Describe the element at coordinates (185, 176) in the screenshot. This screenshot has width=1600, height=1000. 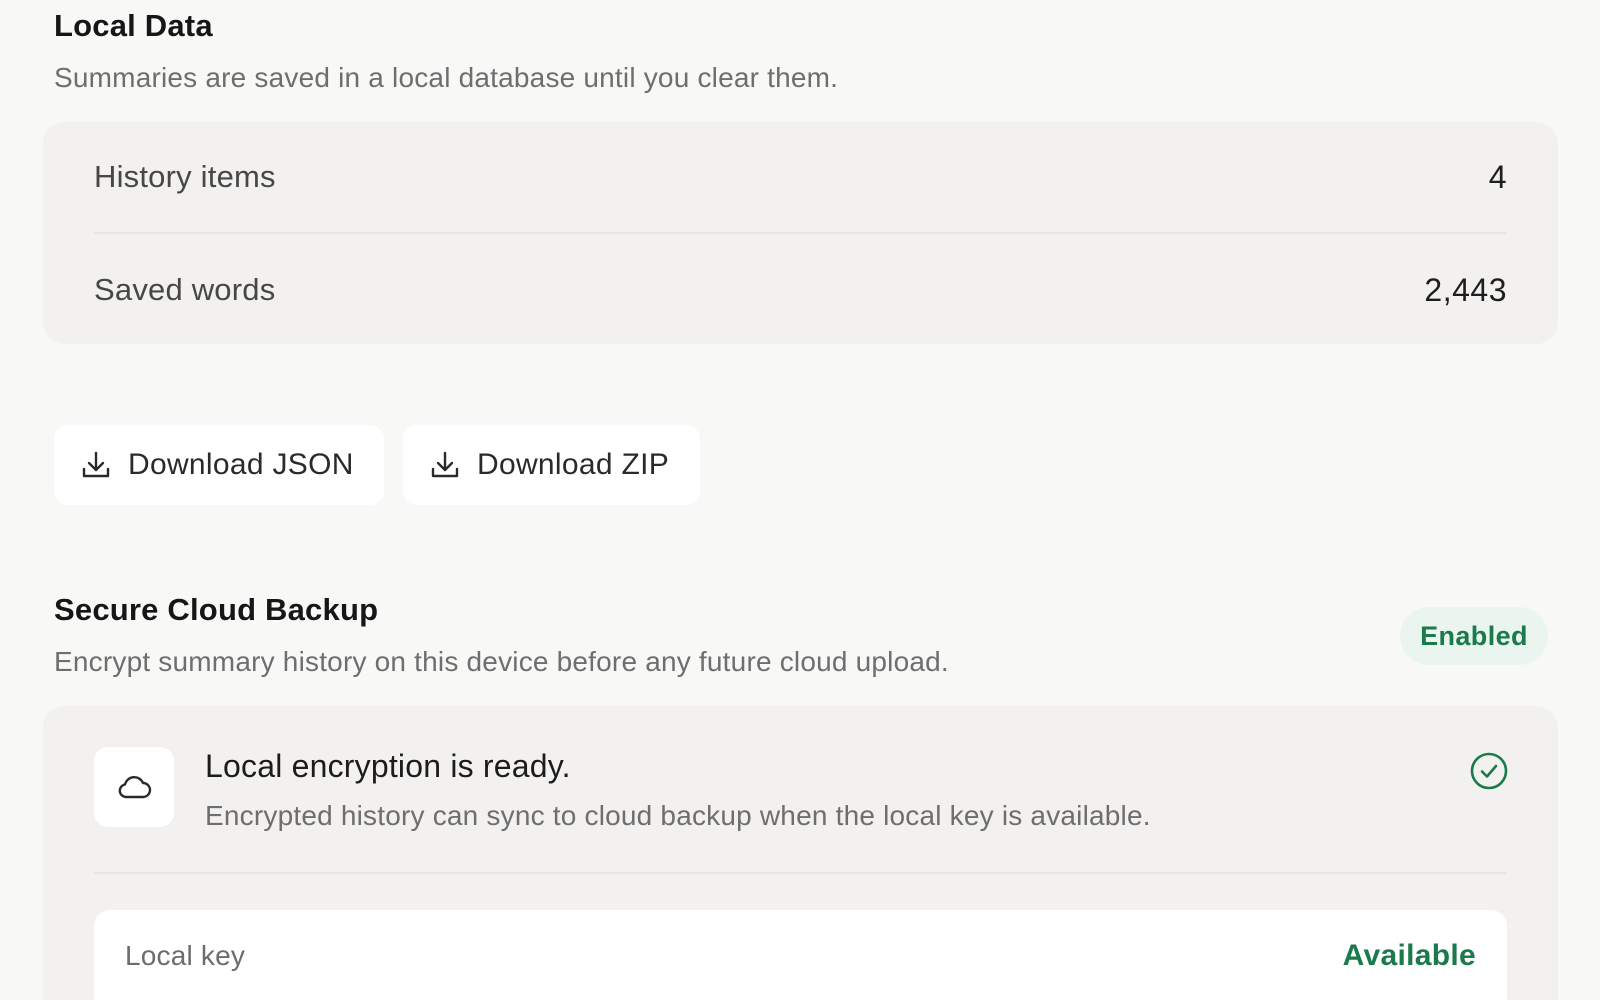
I see `stat-label: History items` at that location.